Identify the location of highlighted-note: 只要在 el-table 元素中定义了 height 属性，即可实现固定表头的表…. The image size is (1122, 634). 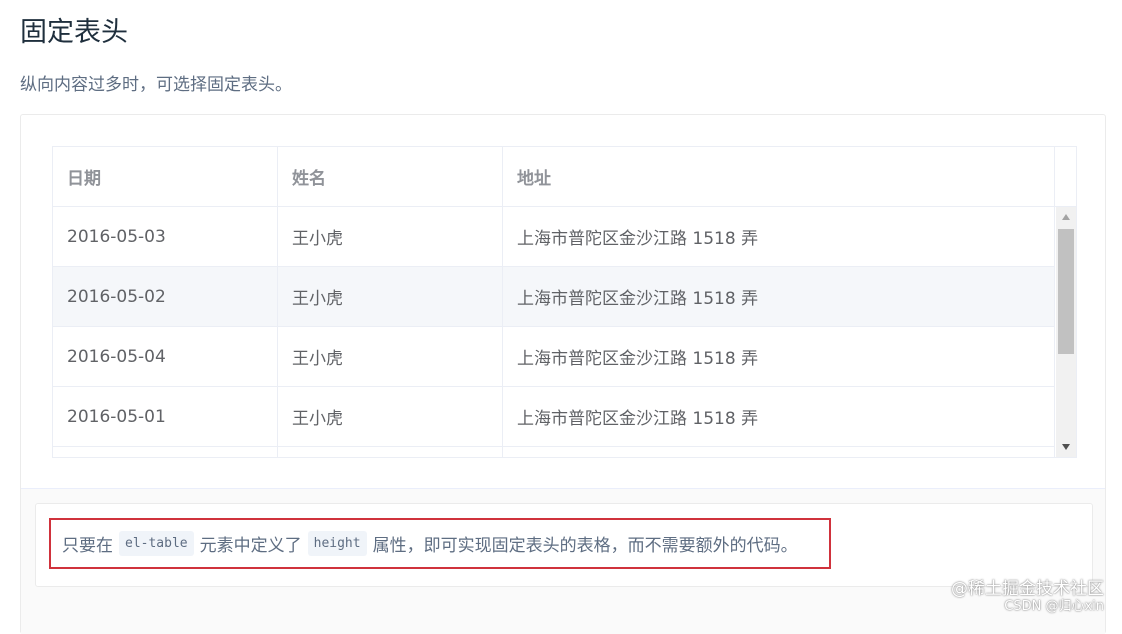
(440, 543).